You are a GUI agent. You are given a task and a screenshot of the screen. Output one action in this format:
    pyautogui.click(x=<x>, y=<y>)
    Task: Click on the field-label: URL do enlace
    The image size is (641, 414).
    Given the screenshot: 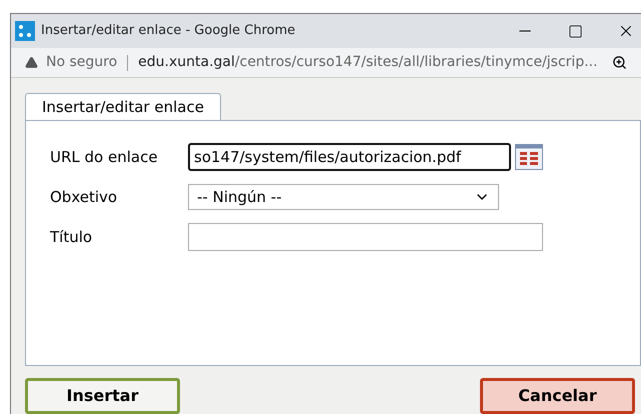 What is the action you would take?
    pyautogui.click(x=104, y=157)
    